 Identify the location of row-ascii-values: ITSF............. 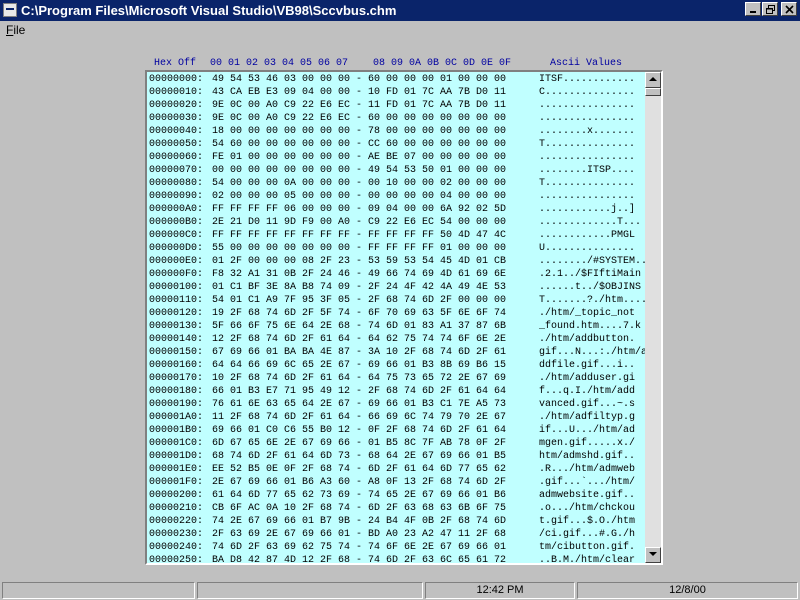
(587, 79).